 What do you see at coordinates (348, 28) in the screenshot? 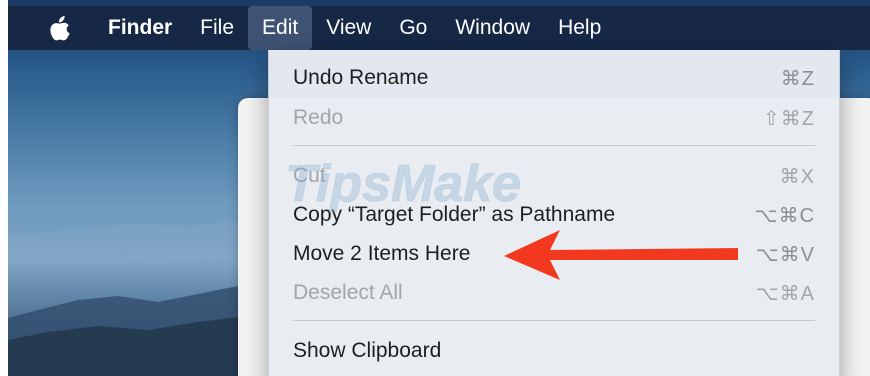
I see `menu-view: View` at bounding box center [348, 28].